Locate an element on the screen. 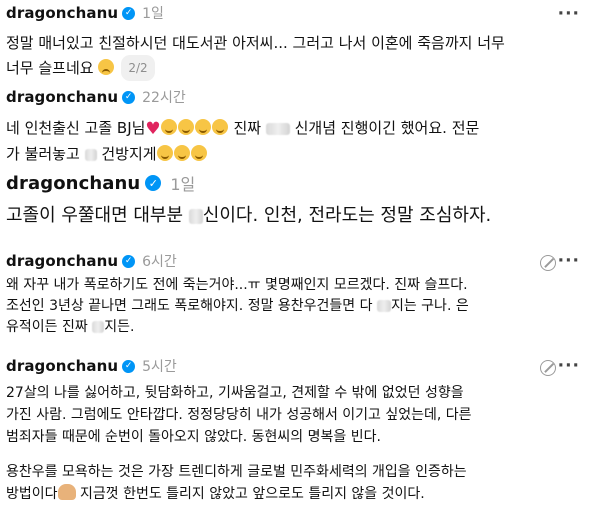  timestamp: 6시간 is located at coordinates (159, 261).